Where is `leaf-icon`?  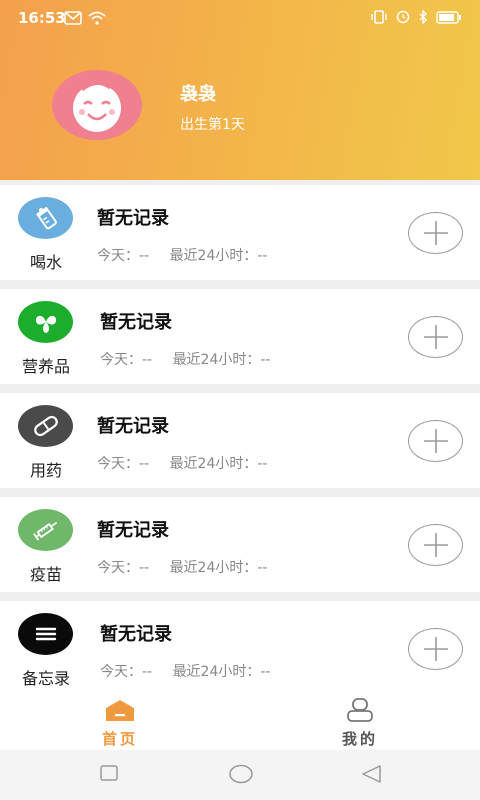
leaf-icon is located at coordinates (45, 324).